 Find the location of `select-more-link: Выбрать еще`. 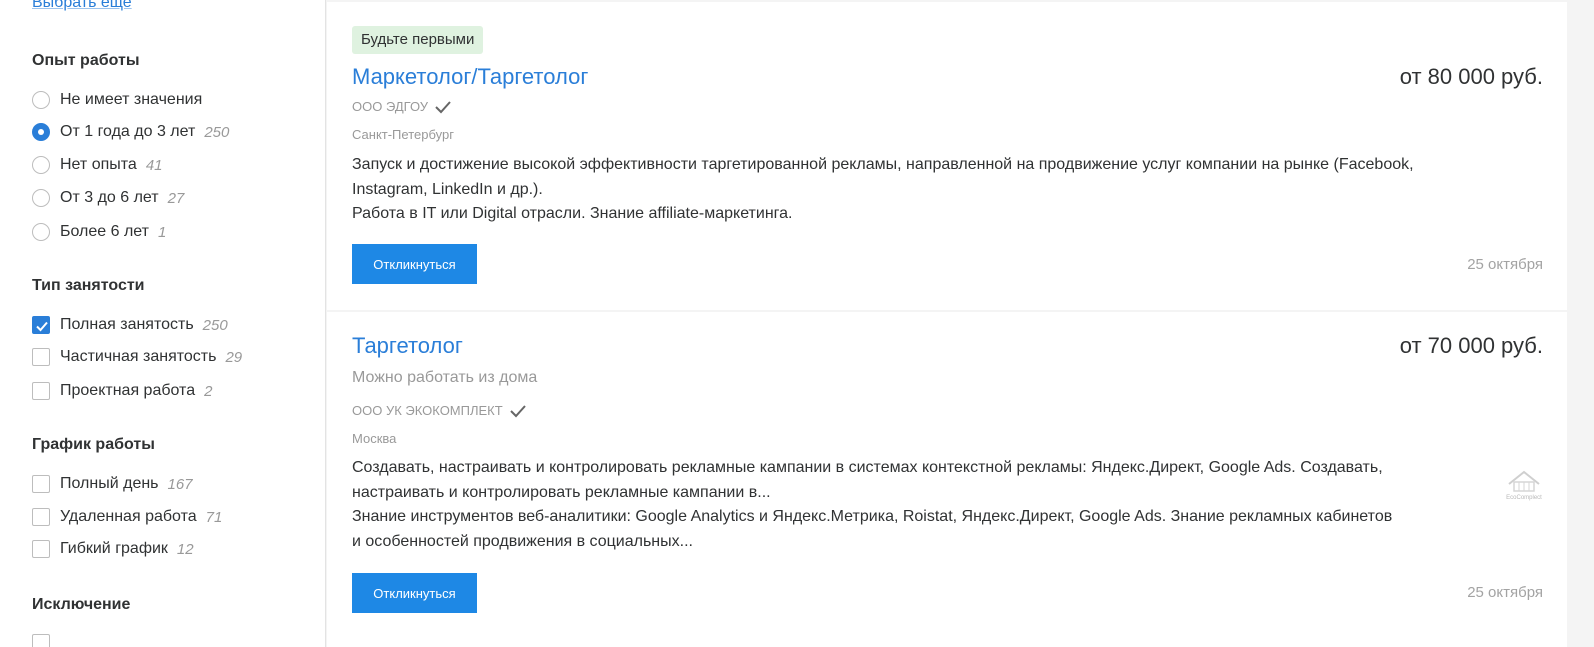

select-more-link: Выбрать еще is located at coordinates (82, 6).